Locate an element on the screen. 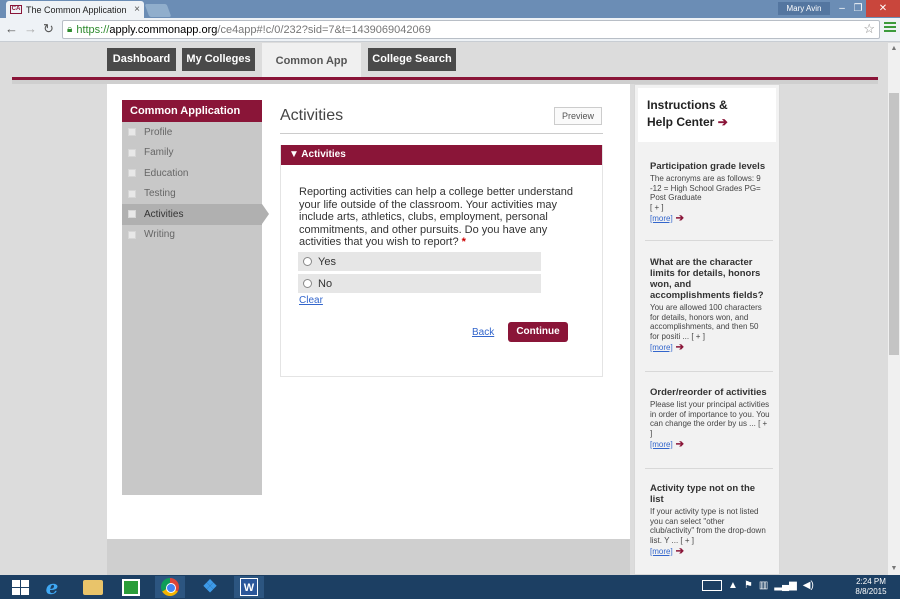 The height and width of the screenshot is (599, 900). network-icon: ▥ is located at coordinates (763, 585).